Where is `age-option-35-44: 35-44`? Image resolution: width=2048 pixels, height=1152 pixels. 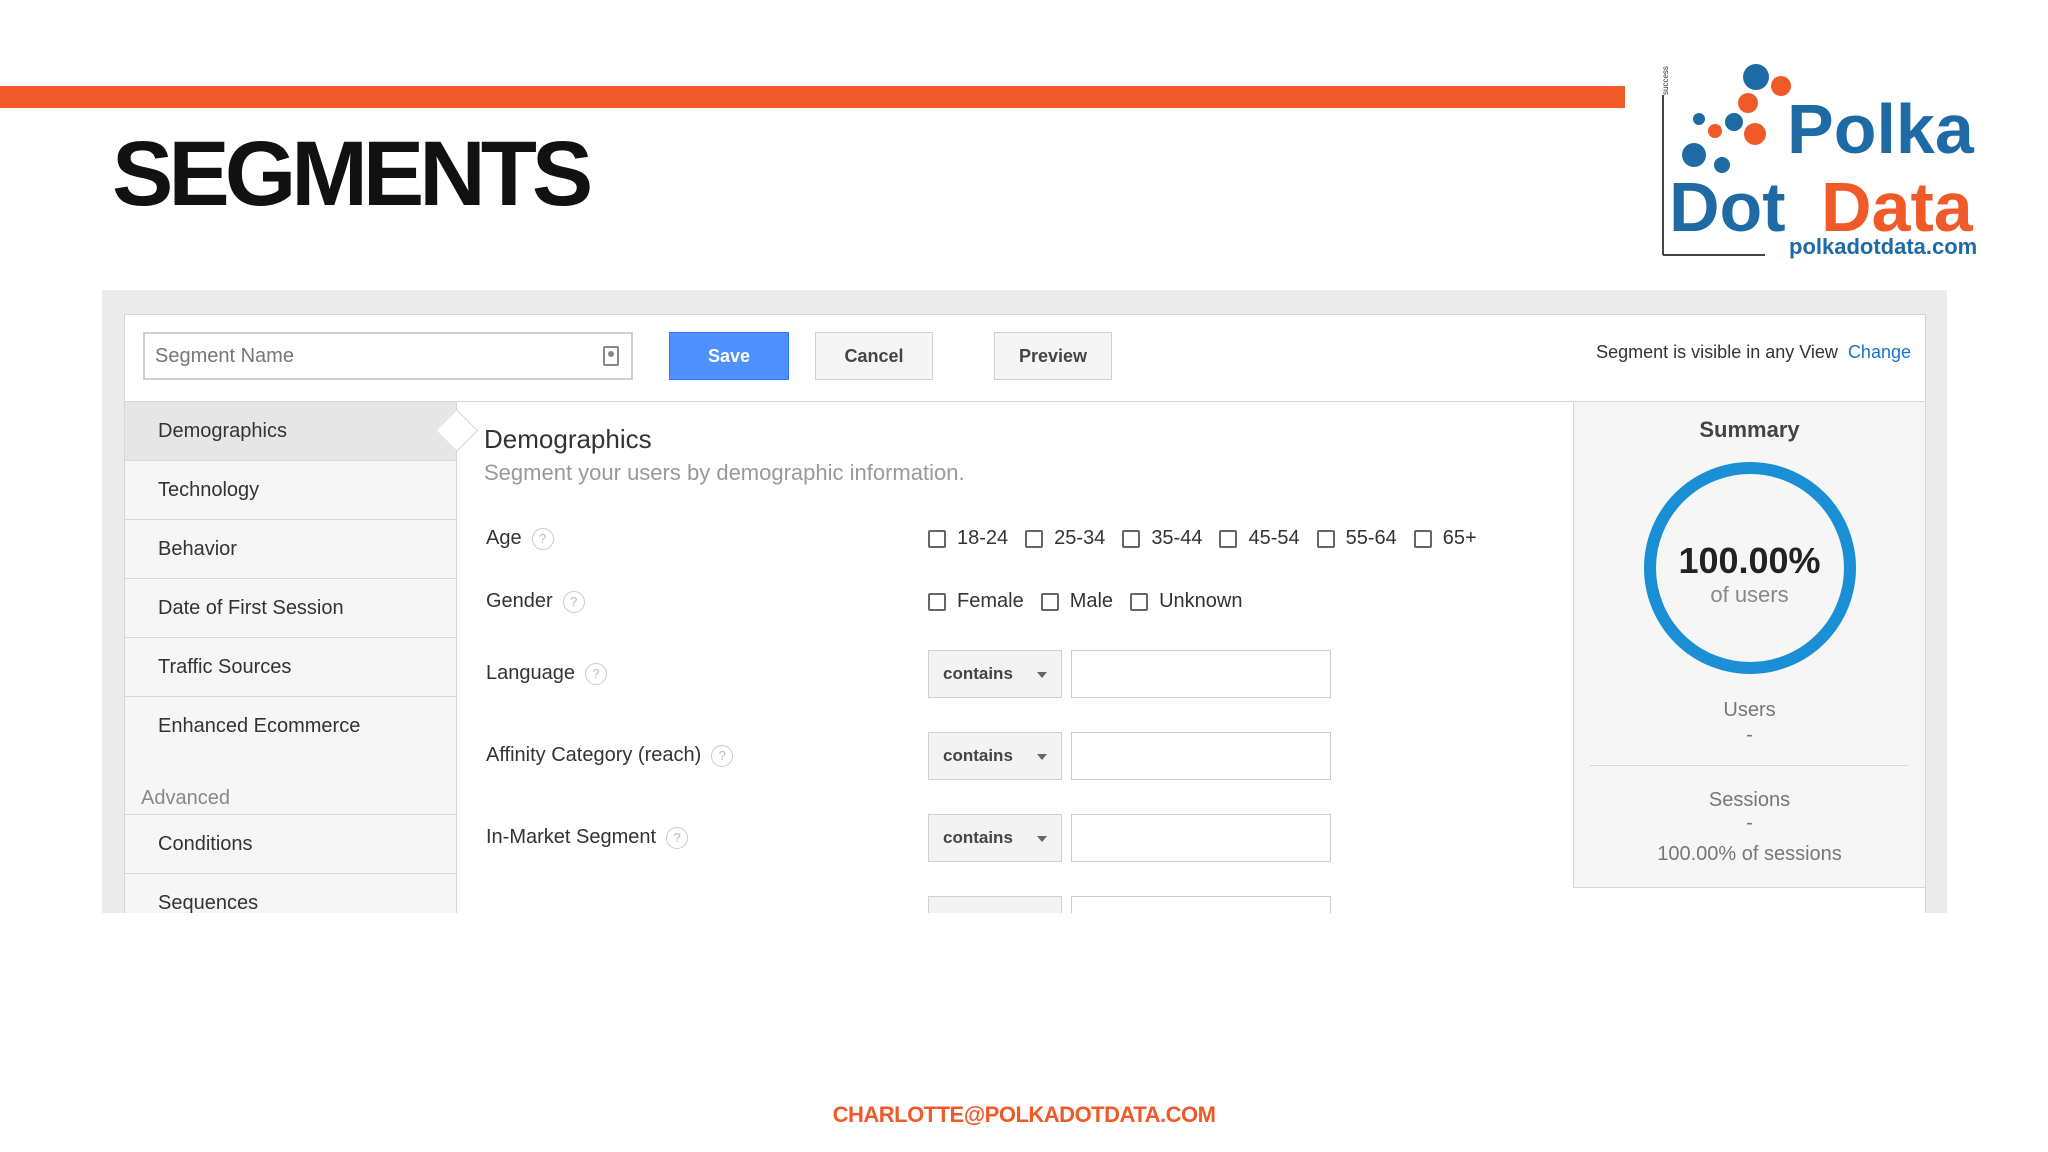 age-option-35-44: 35-44 is located at coordinates (1162, 538).